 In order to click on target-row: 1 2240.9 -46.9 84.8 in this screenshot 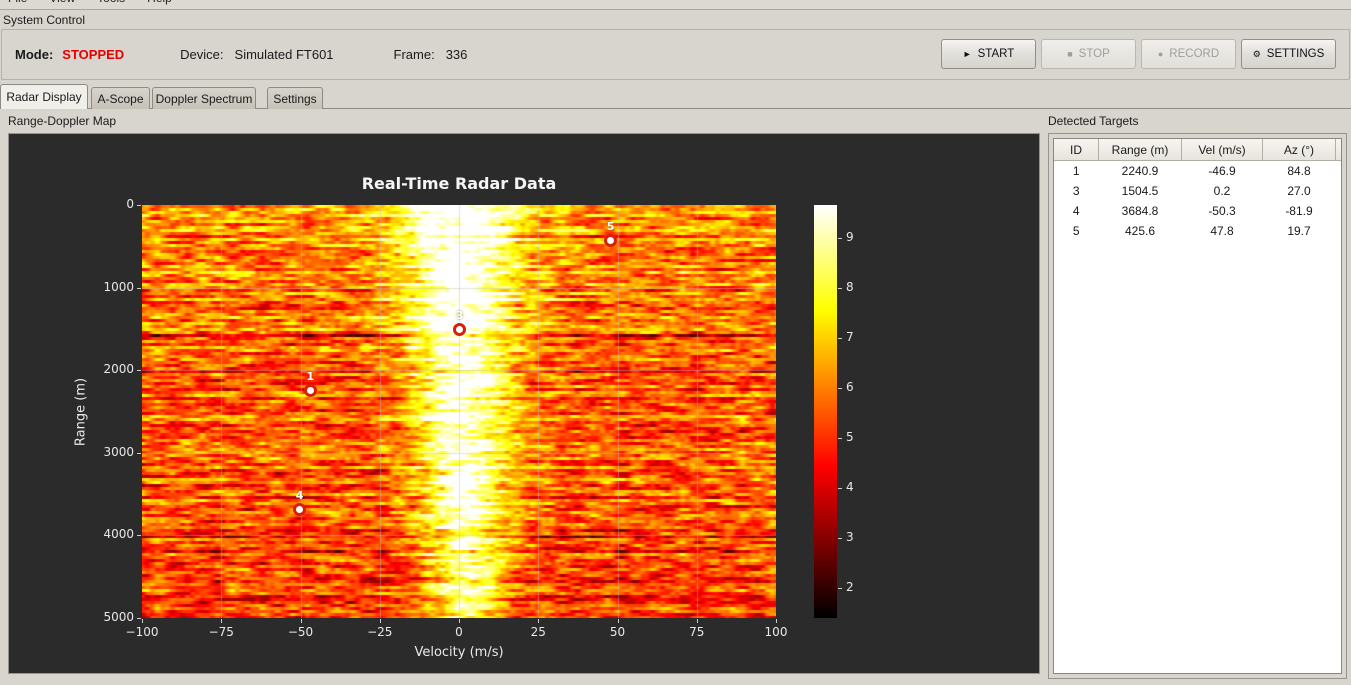, I will do `click(1198, 171)`.